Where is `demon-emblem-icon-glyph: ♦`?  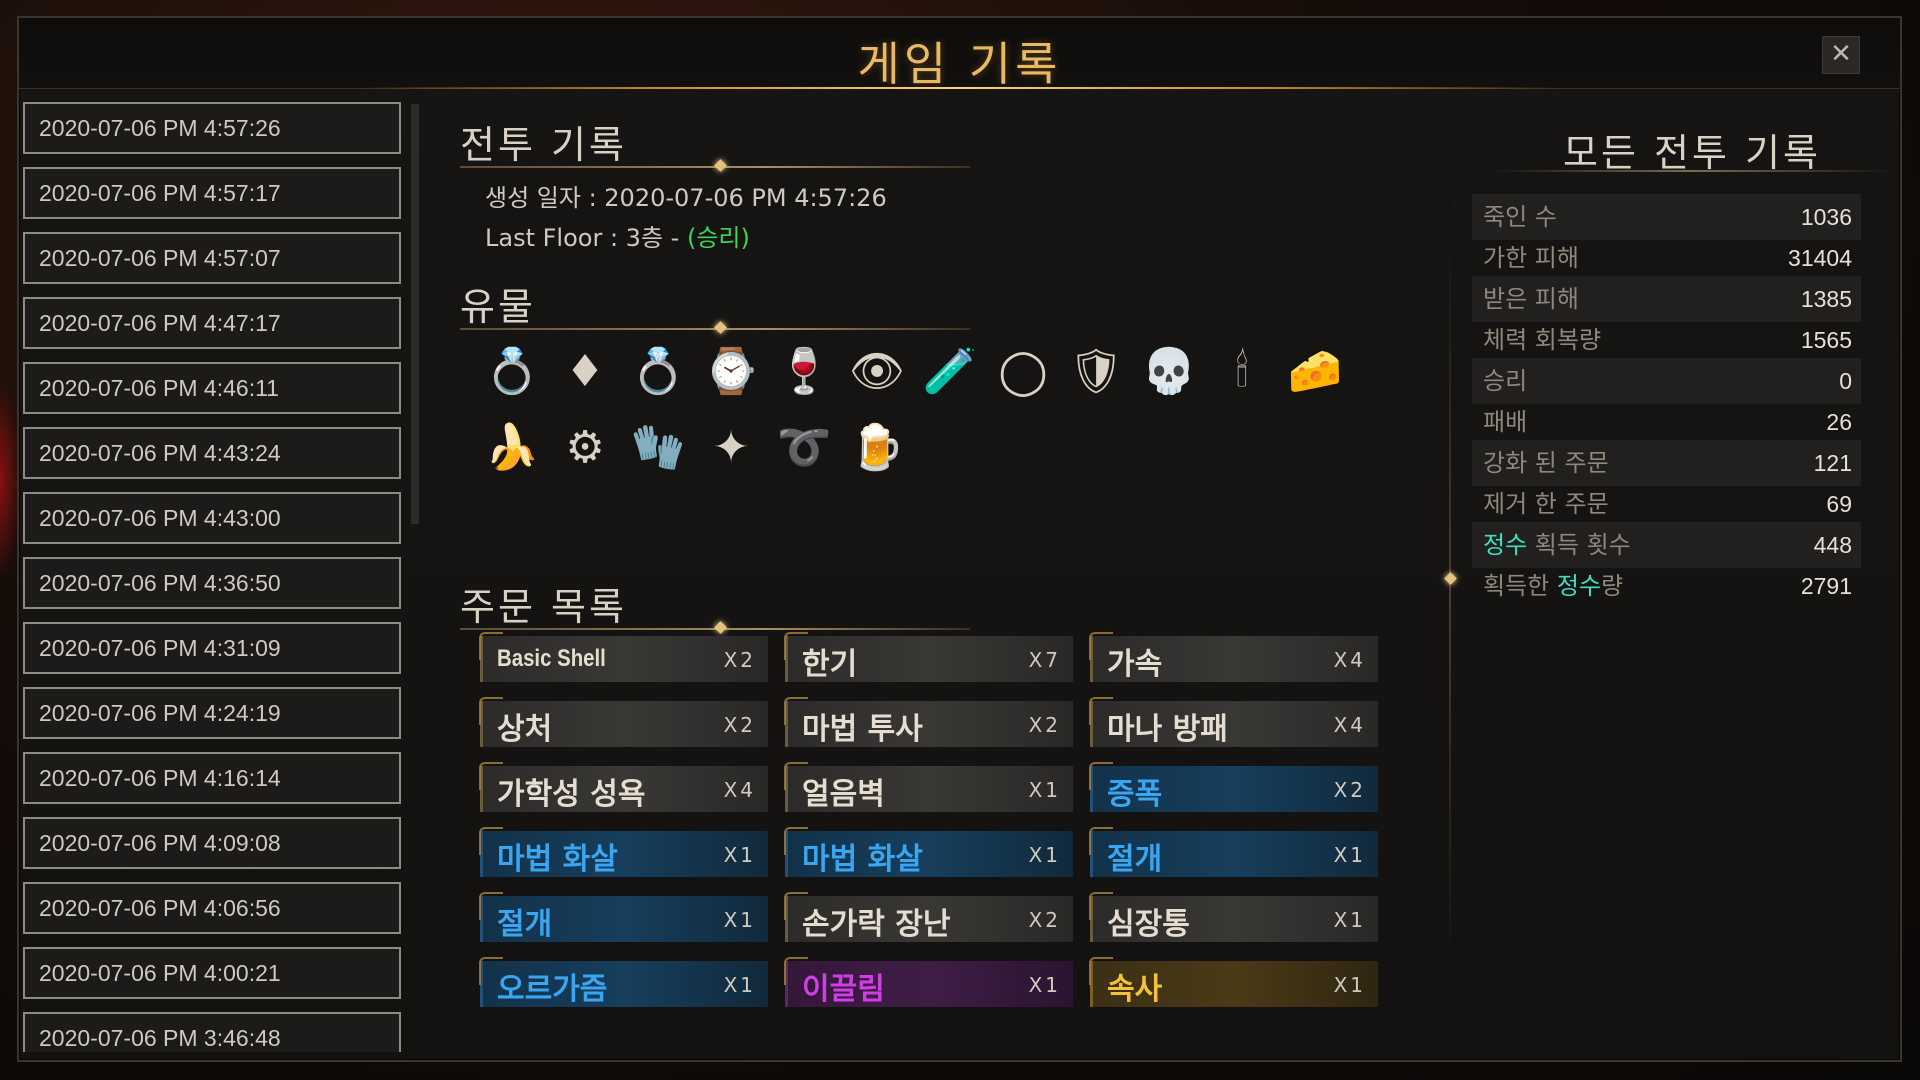
demon-emblem-icon-glyph: ♦ is located at coordinates (585, 371).